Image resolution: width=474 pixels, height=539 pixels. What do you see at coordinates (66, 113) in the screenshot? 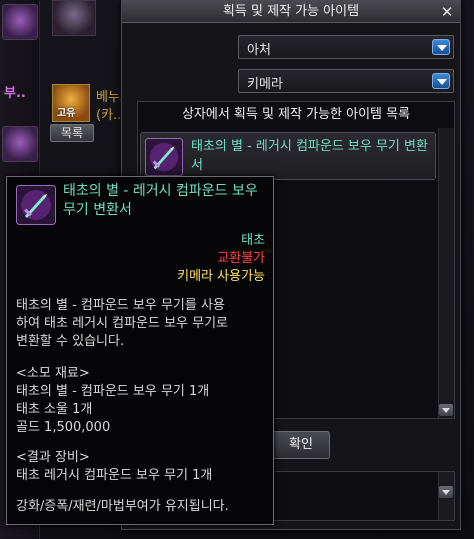
I see `unique-tag: 고유` at bounding box center [66, 113].